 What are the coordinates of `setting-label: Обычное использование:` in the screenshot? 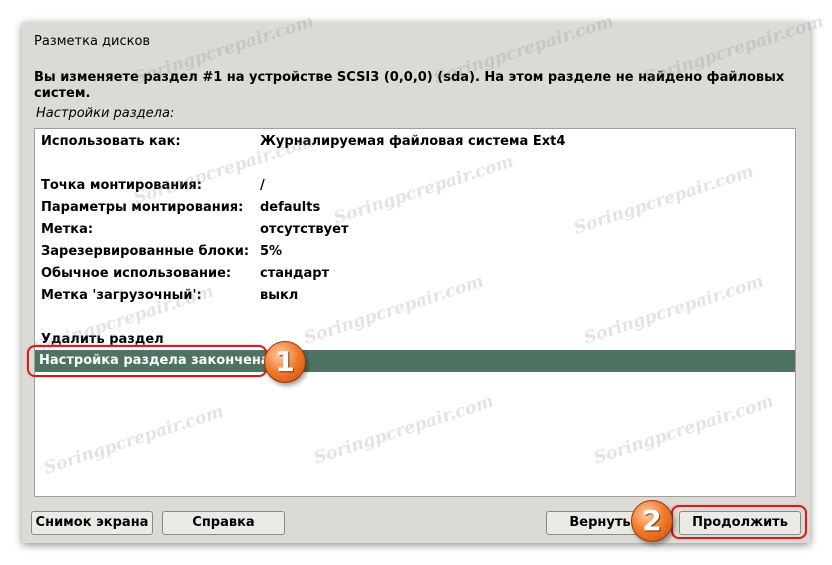 It's located at (136, 273).